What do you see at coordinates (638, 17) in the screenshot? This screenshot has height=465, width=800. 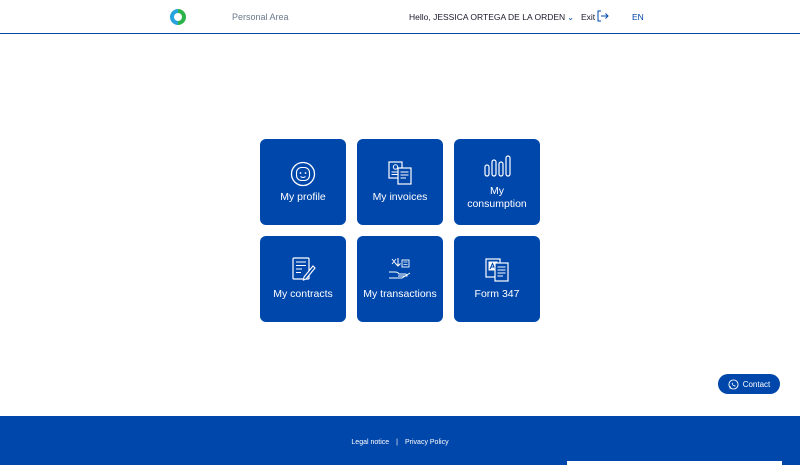 I see `language-selector: EN` at bounding box center [638, 17].